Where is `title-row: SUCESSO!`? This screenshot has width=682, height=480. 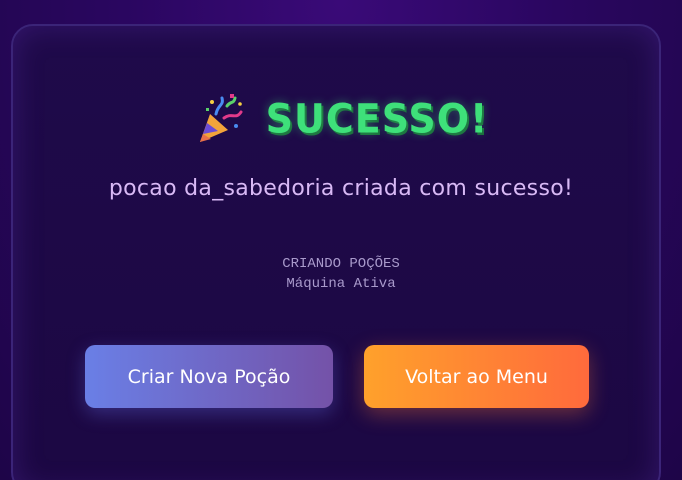 title-row: SUCESSO! is located at coordinates (341, 119).